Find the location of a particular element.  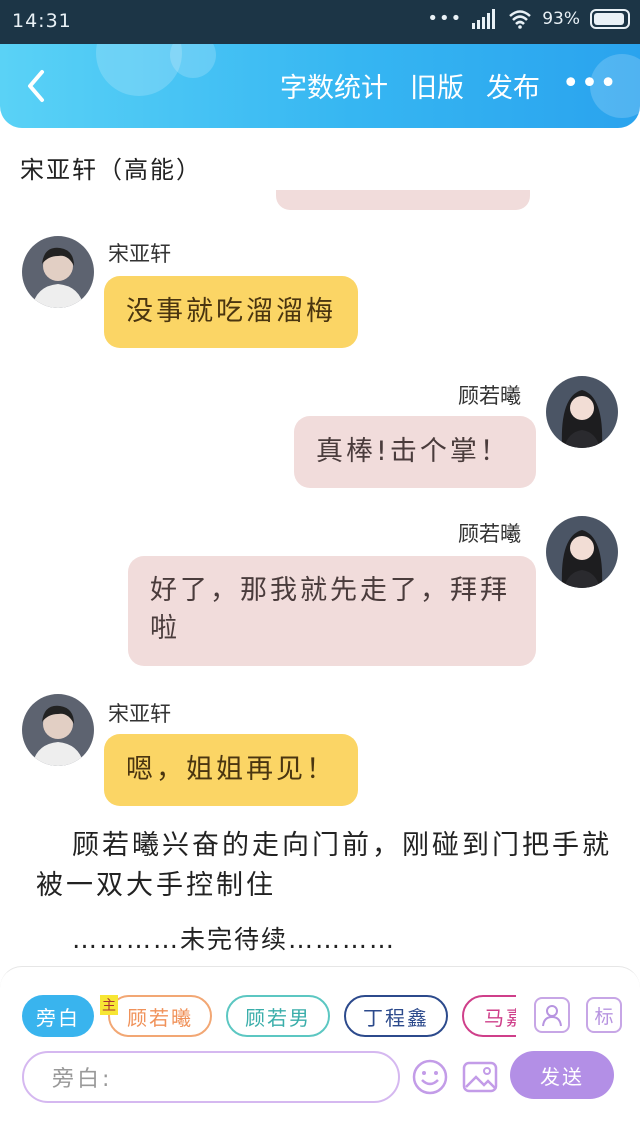

back-button is located at coordinates (38, 86).